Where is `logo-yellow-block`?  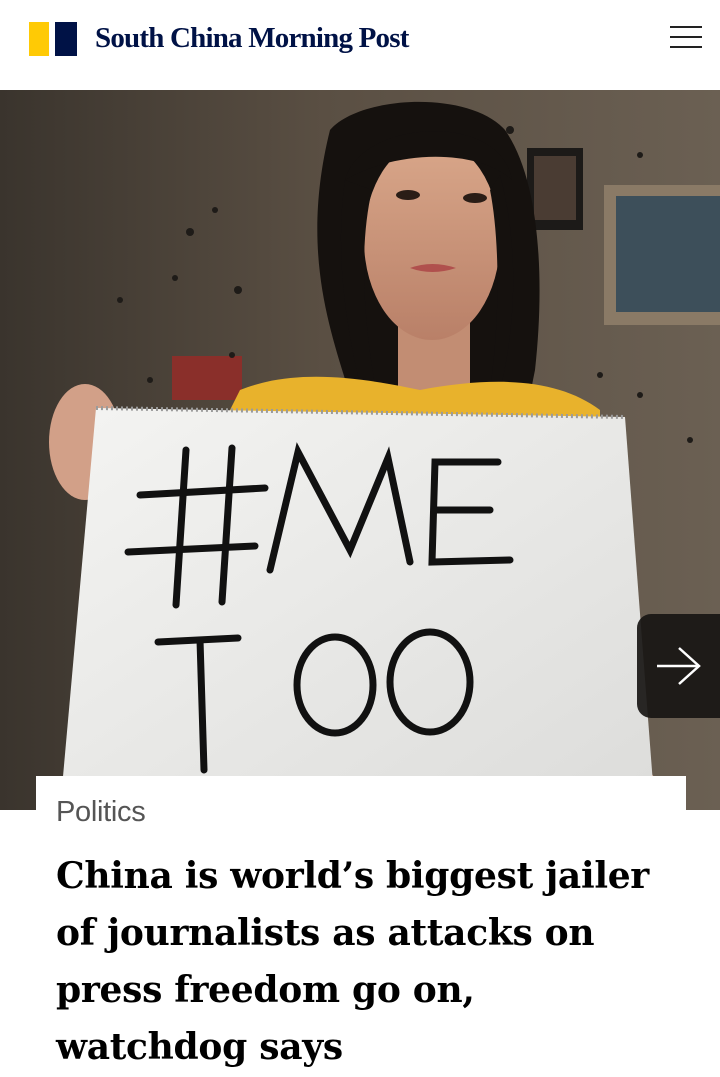 logo-yellow-block is located at coordinates (39, 39).